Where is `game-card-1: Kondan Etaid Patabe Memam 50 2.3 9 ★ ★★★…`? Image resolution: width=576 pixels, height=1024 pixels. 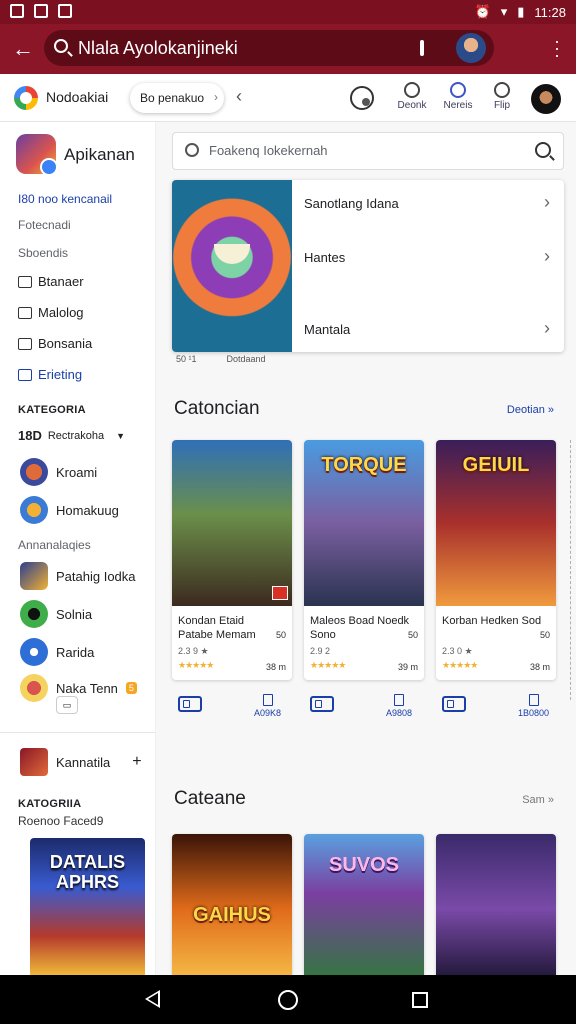
game-card-1: Kondan Etaid Patabe Memam 50 2.3 9 ★ ★★★… is located at coordinates (232, 560).